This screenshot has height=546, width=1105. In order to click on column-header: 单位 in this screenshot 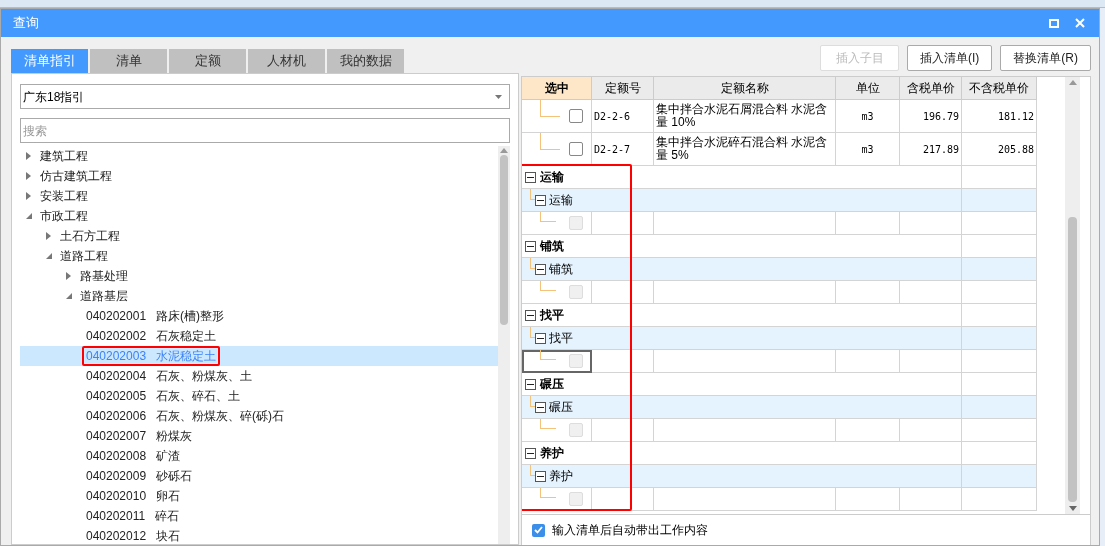, I will do `click(868, 88)`.